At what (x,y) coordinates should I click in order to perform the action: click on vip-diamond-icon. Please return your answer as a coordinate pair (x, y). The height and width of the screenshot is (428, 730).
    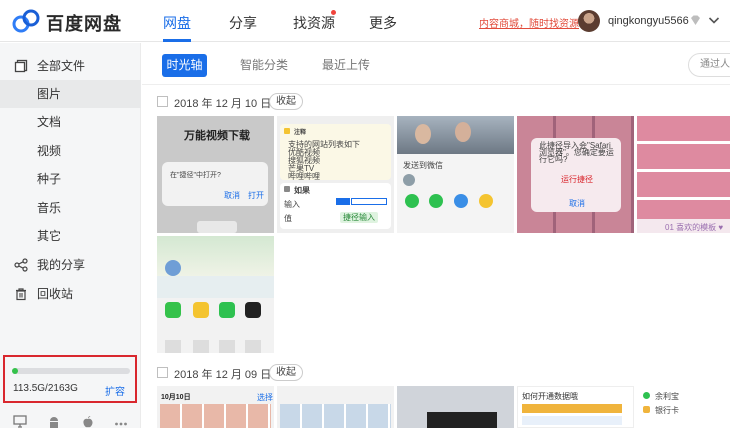
    Looking at the image, I should click on (695, 20).